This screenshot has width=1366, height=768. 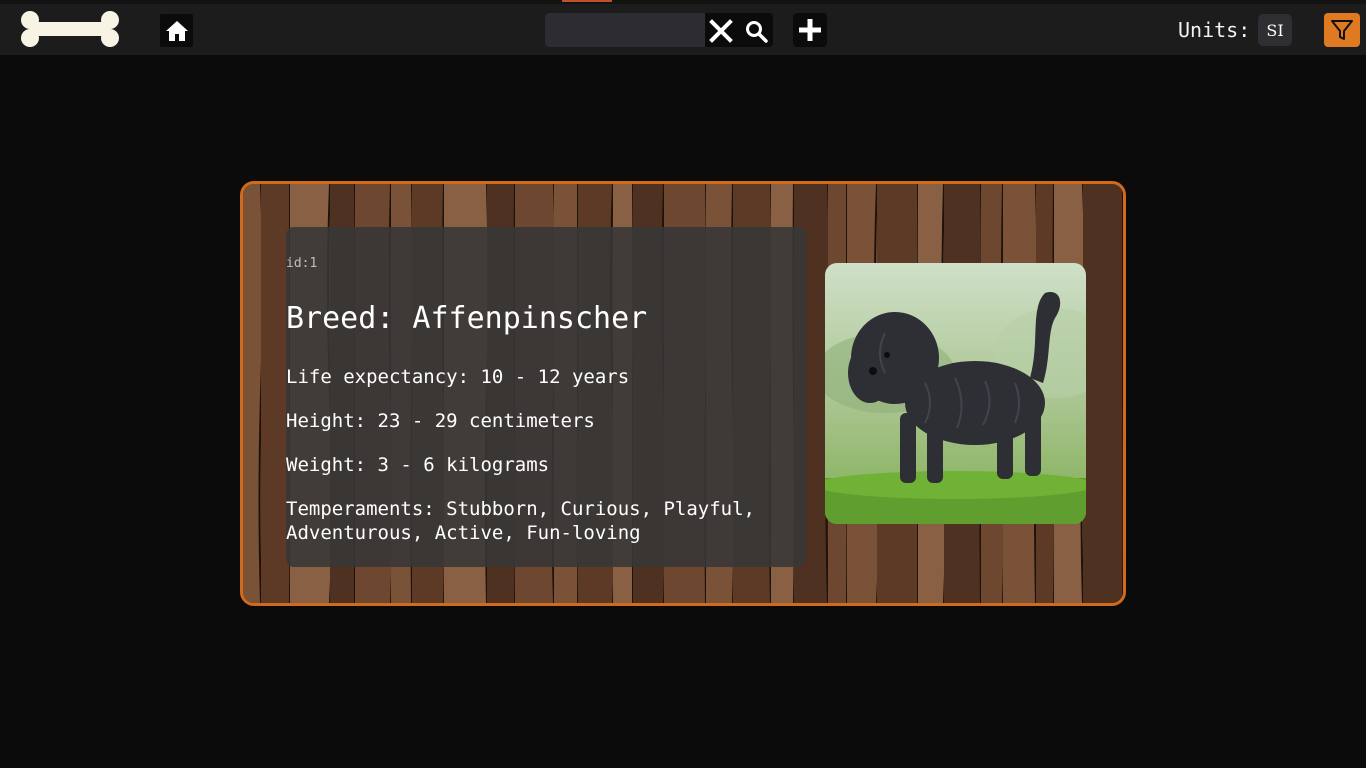 What do you see at coordinates (467, 318) in the screenshot?
I see `breed-name: Breed: Affenpinscher` at bounding box center [467, 318].